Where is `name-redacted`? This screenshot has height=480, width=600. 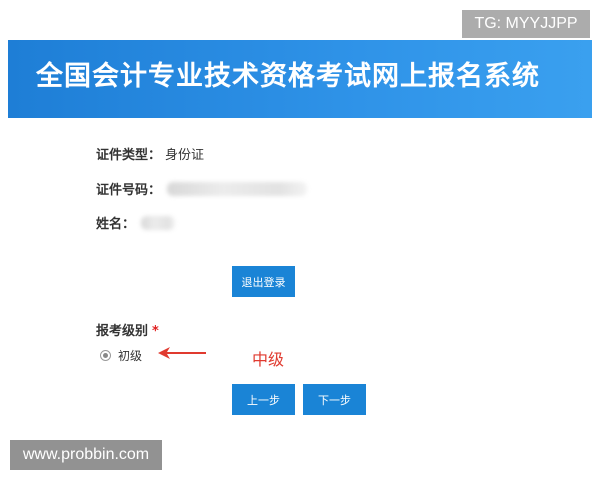
name-redacted is located at coordinates (158, 222).